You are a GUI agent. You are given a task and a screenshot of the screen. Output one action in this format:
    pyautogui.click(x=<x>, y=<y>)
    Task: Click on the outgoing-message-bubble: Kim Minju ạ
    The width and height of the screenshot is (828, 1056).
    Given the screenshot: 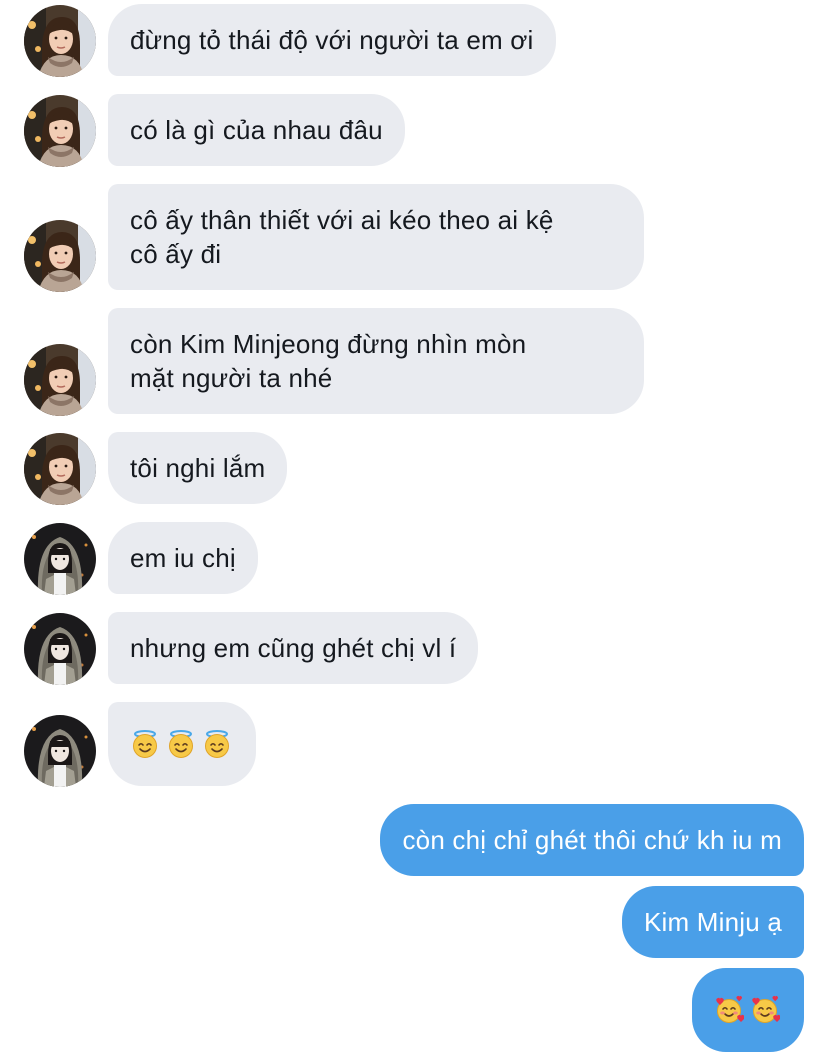 What is the action you would take?
    pyautogui.click(x=712, y=922)
    